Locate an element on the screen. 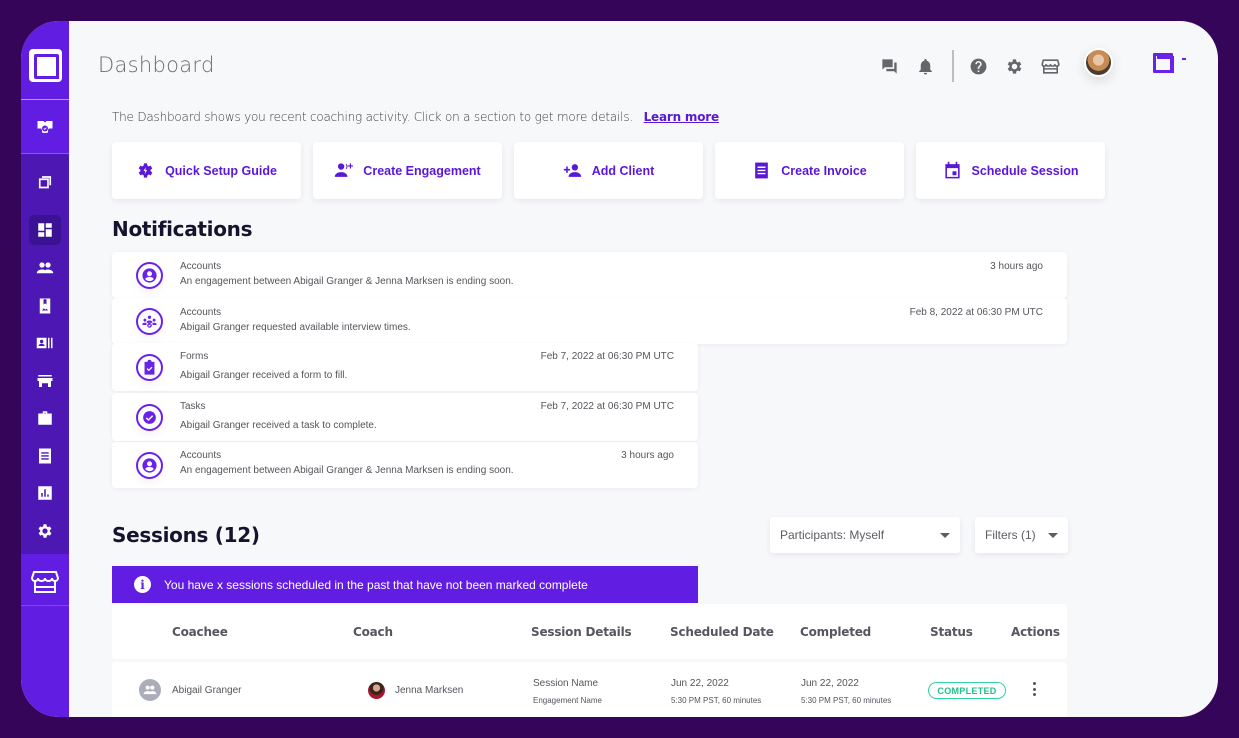 The width and height of the screenshot is (1239, 738). column-header-actions: Actions is located at coordinates (1035, 632).